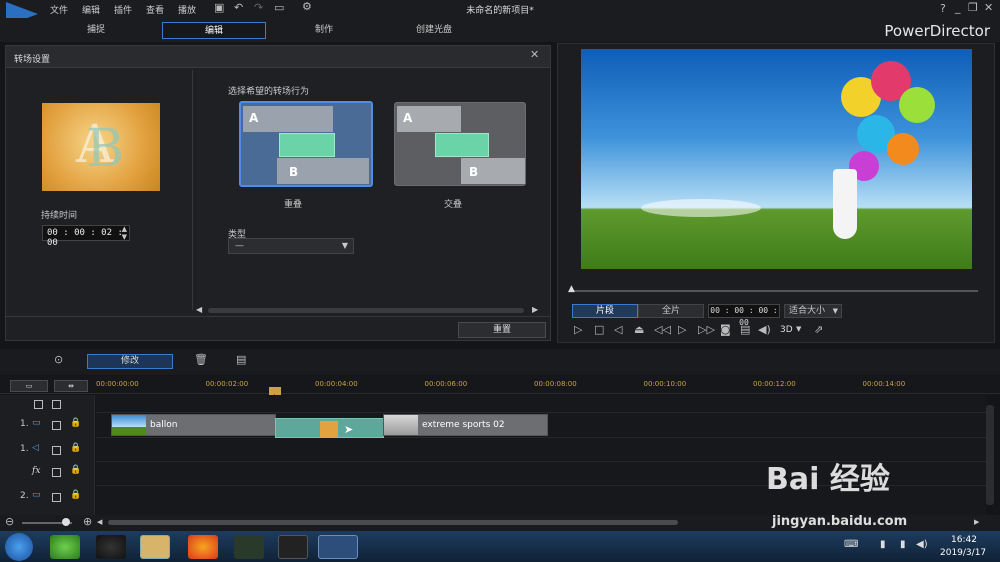 Image resolution: width=1000 pixels, height=562 pixels. I want to click on screen-icon: ▭, so click(279, 7).